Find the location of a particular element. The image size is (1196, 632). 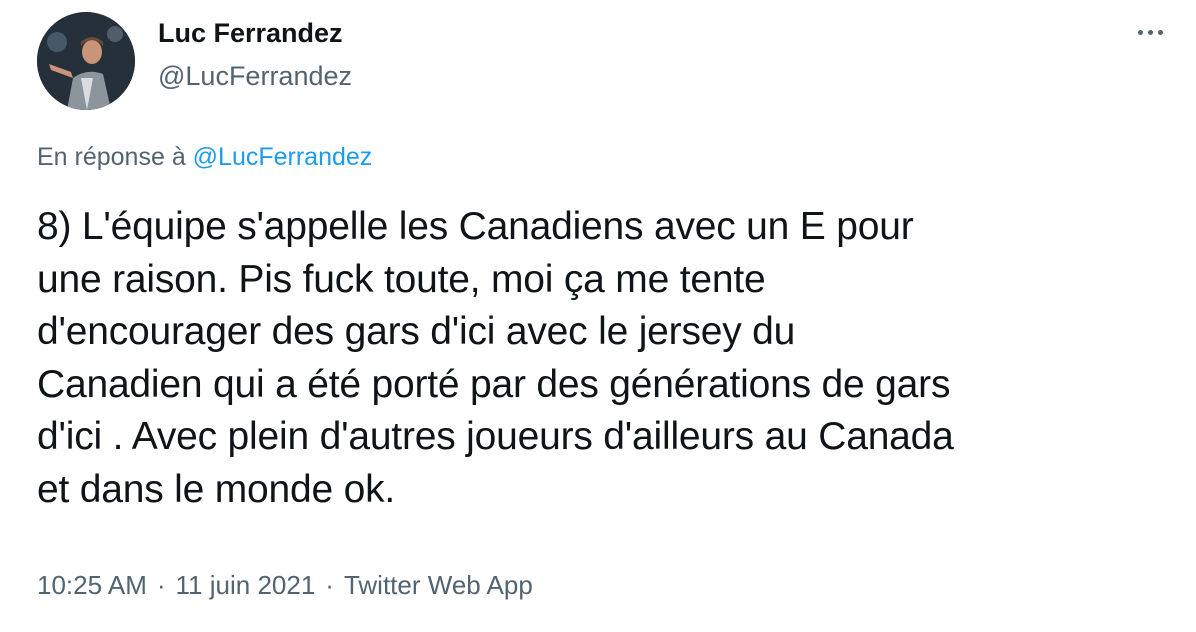

avatar is located at coordinates (86, 61).